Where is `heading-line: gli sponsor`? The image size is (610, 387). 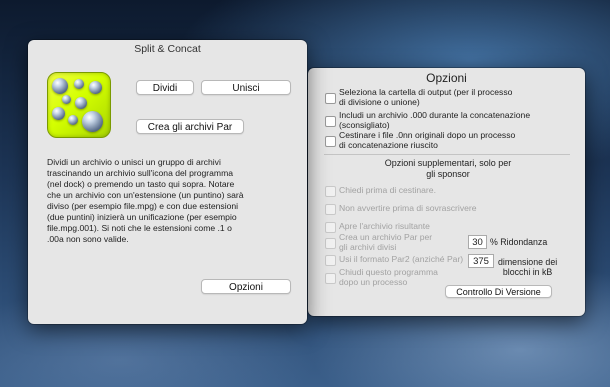 heading-line: gli sponsor is located at coordinates (448, 174).